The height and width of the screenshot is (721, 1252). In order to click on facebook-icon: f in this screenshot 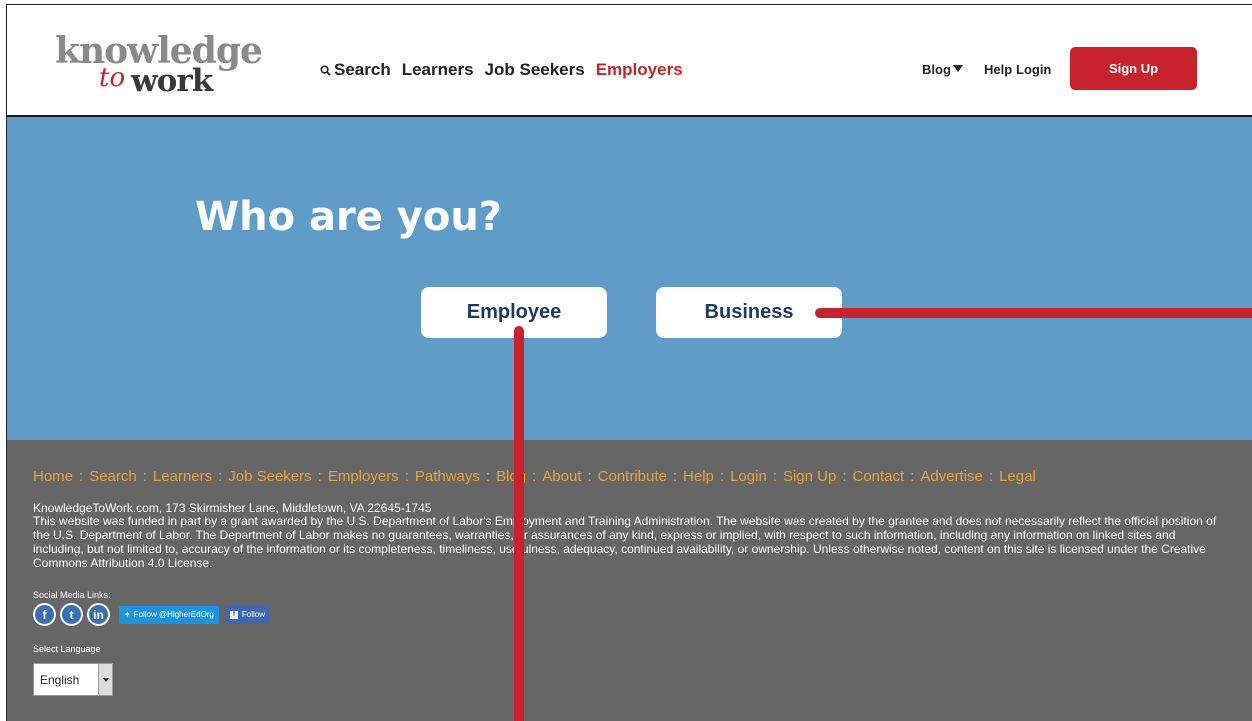, I will do `click(44, 614)`.